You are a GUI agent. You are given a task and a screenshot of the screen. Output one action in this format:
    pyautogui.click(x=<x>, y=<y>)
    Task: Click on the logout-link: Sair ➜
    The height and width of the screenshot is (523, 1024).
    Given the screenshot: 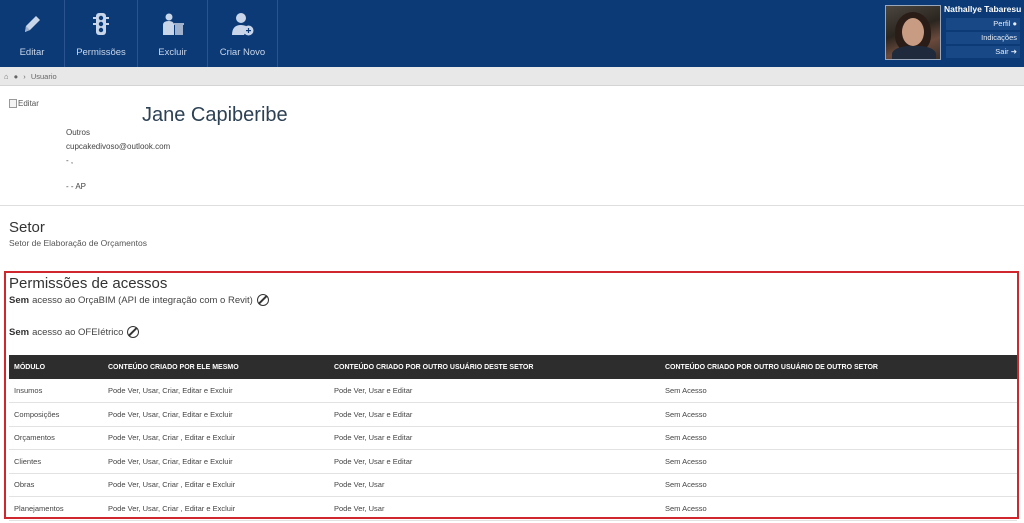 What is the action you would take?
    pyautogui.click(x=983, y=52)
    